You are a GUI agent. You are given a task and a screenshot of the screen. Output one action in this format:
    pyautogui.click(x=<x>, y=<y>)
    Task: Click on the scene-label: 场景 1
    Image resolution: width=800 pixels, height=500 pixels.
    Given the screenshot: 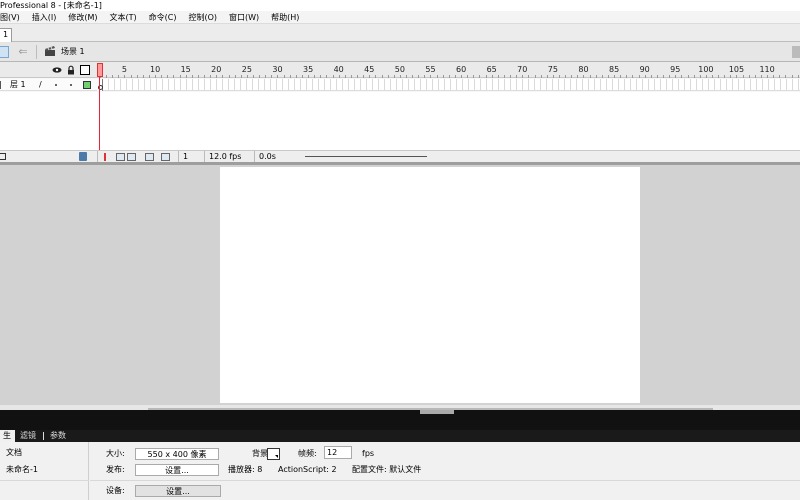 What is the action you would take?
    pyautogui.click(x=73, y=52)
    